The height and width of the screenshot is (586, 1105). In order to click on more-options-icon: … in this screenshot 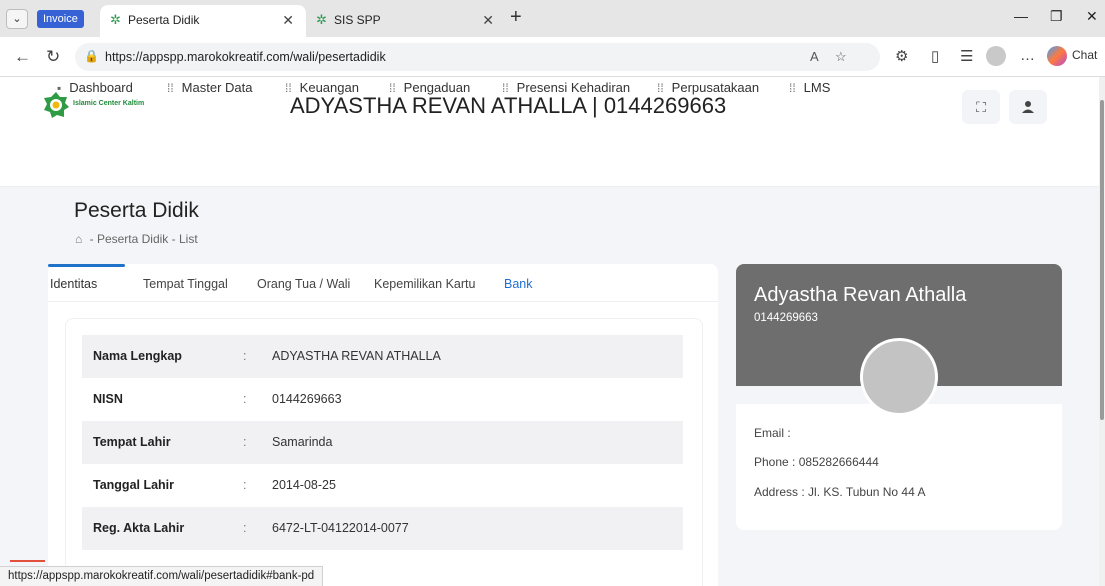, I will do `click(1027, 55)`.